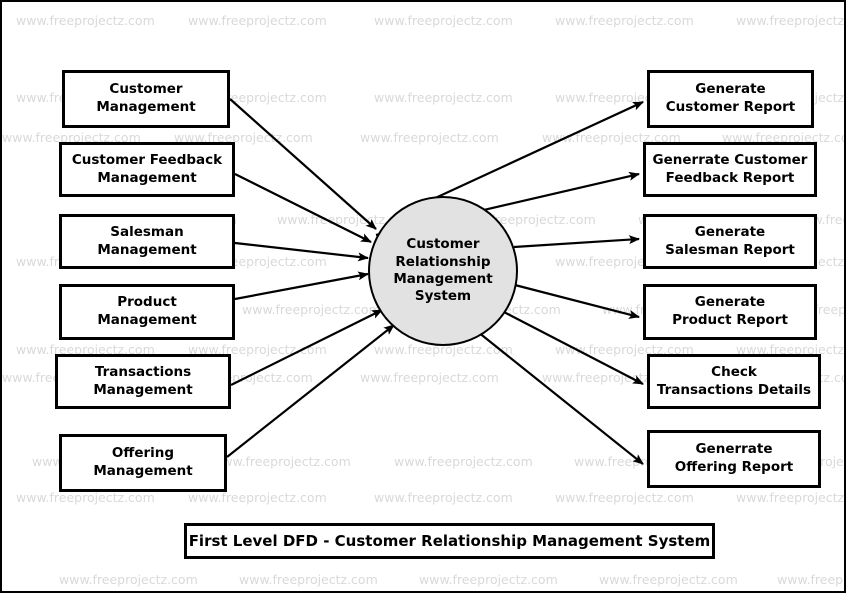 The height and width of the screenshot is (593, 846). I want to click on entity-label: Generate Product Report, so click(730, 311).